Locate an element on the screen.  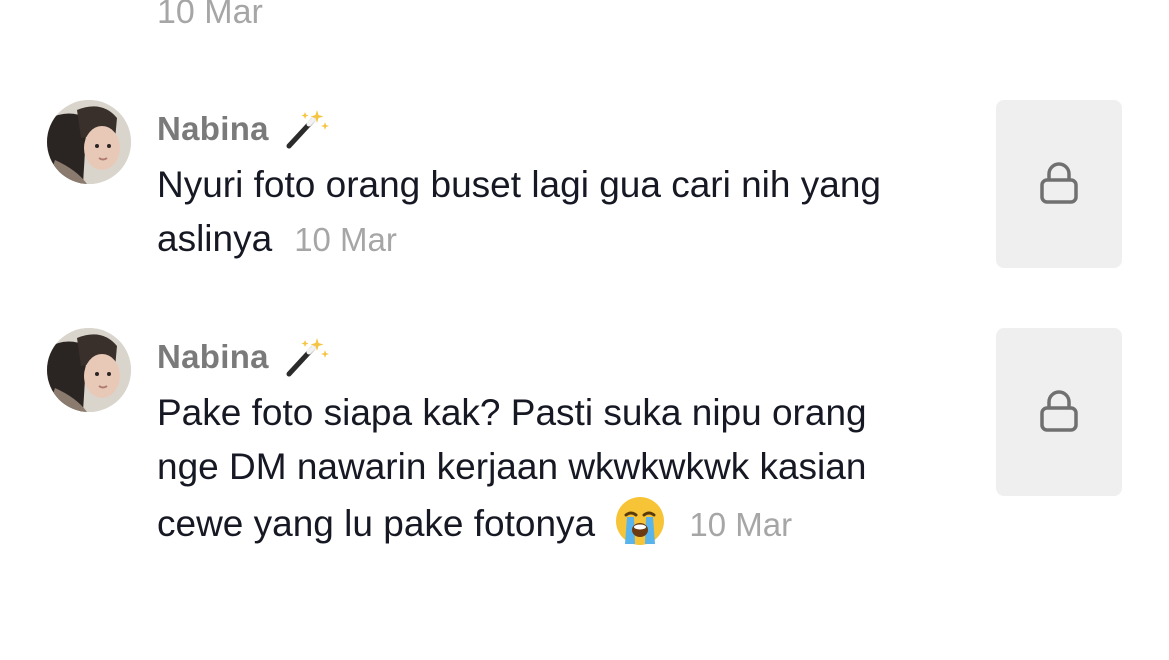
crying-face-emoji is located at coordinates (640, 521).